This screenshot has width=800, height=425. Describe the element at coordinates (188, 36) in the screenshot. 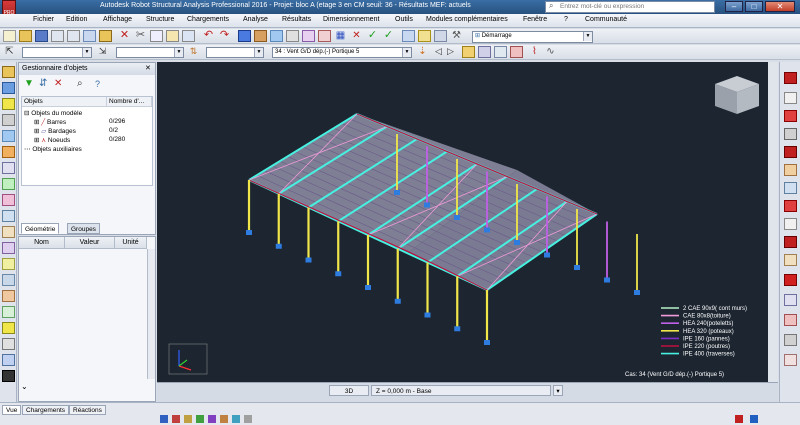

I see `clipboard-icon` at that location.